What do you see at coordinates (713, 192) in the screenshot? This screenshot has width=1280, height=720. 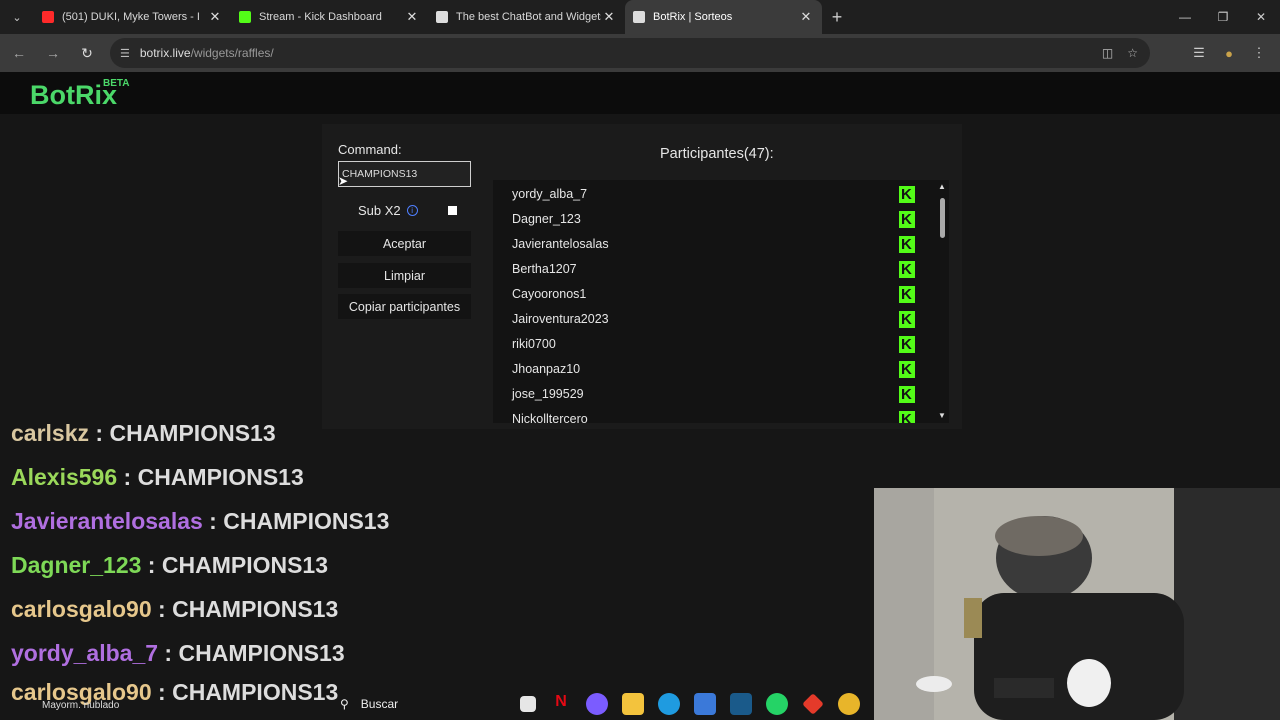 I see `participant-row: yordy_alba_7` at bounding box center [713, 192].